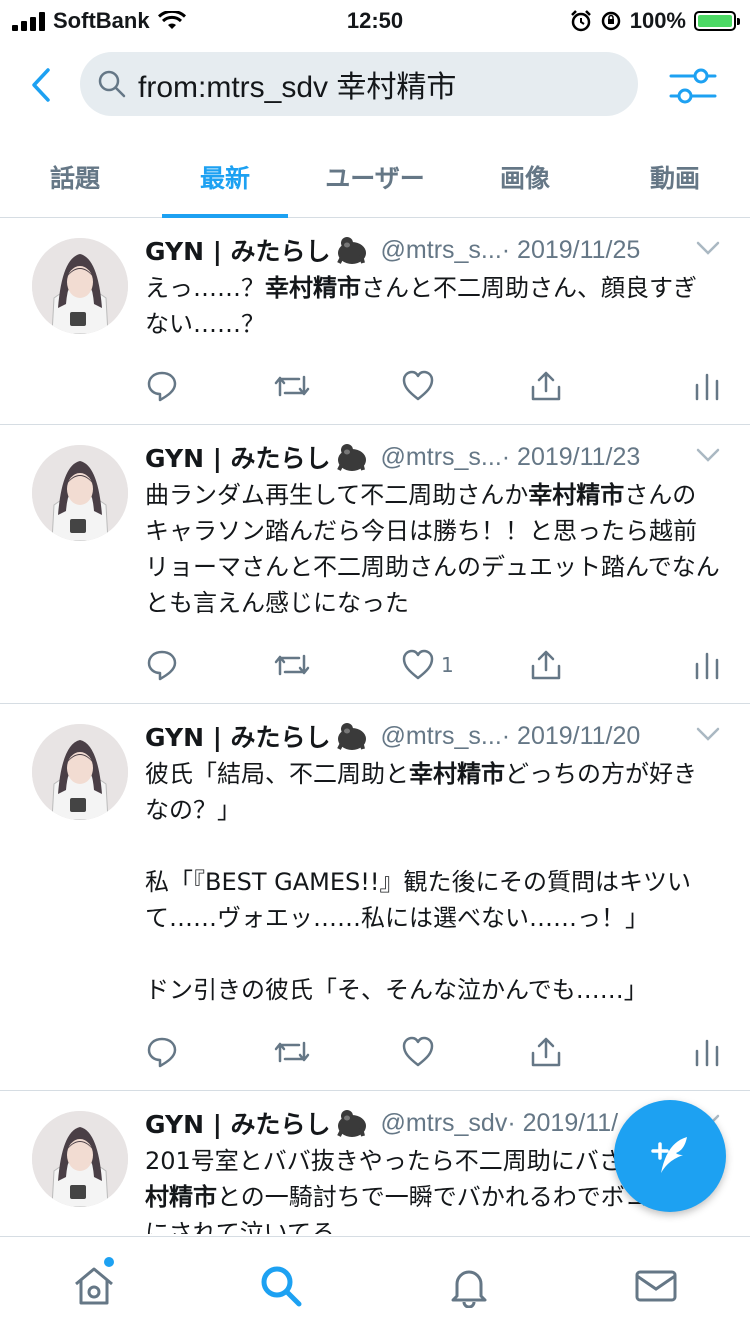  I want to click on compose-button, so click(670, 1156).